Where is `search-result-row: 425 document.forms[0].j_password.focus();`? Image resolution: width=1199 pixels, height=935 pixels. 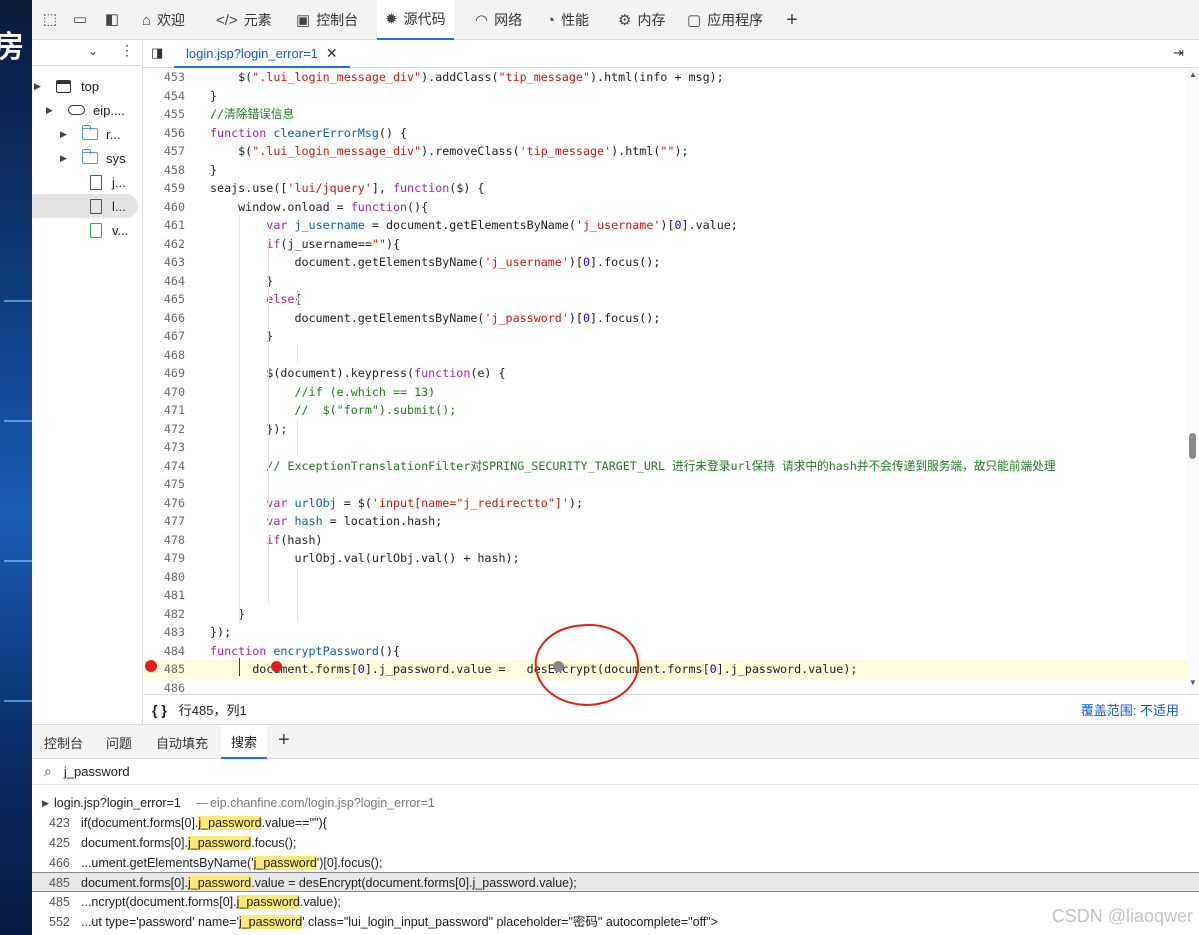
search-result-row: 425 document.forms[0].j_password.focus(); is located at coordinates (615, 843).